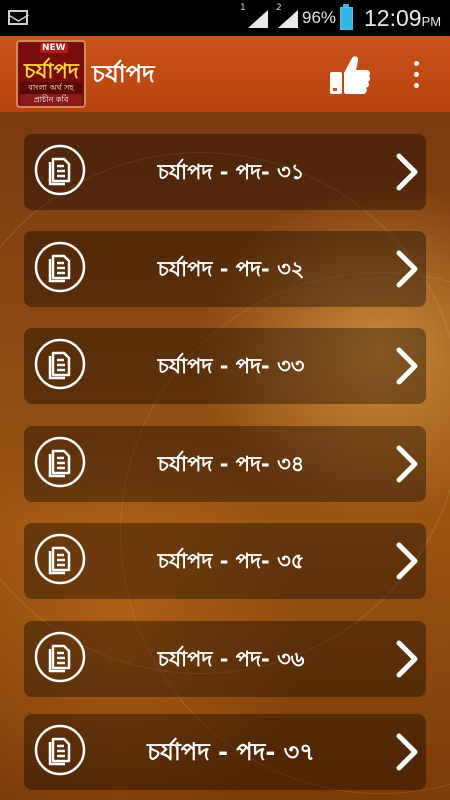  Describe the element at coordinates (123, 74) in the screenshot. I see `app-title: চর্যাপদ` at that location.